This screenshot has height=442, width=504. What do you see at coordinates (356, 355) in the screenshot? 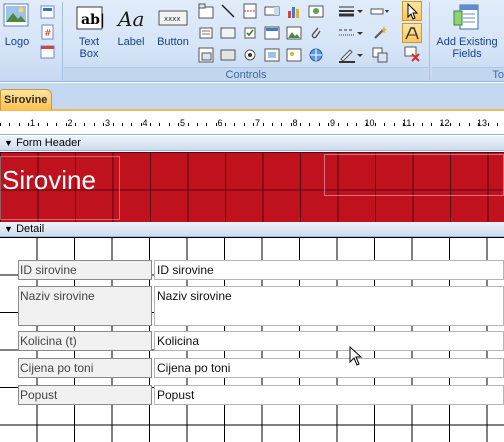
I see `mouse-pointer-icon` at bounding box center [356, 355].